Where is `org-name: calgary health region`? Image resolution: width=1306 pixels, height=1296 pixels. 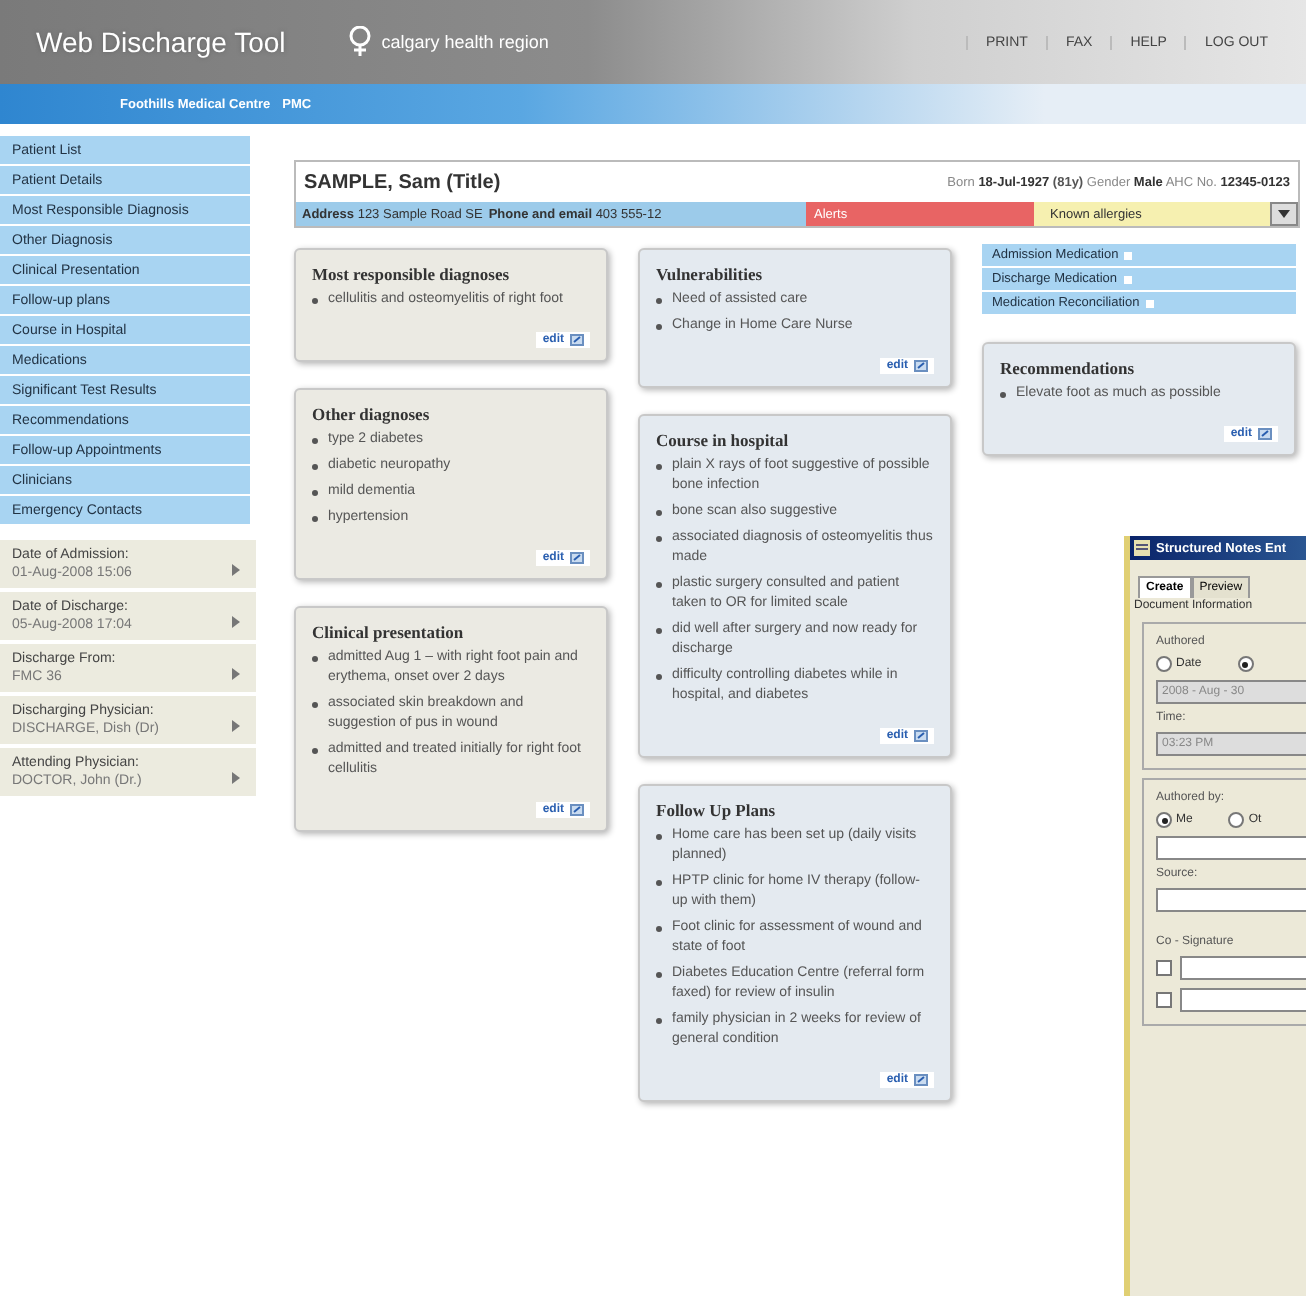
org-name: calgary health region is located at coordinates (465, 42).